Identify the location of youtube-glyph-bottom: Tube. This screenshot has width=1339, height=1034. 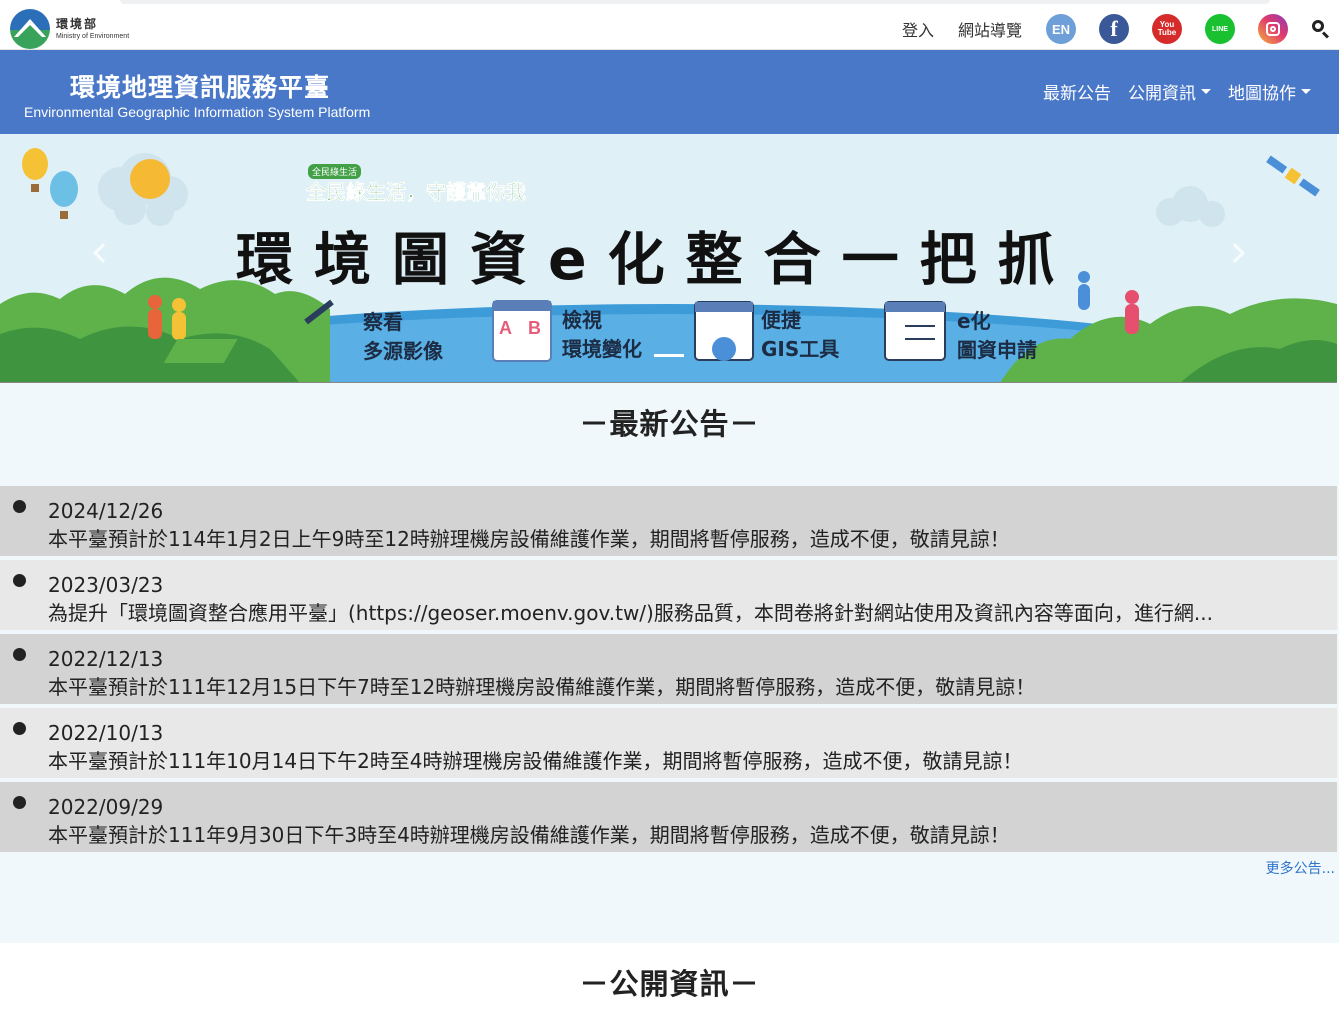
(1167, 32).